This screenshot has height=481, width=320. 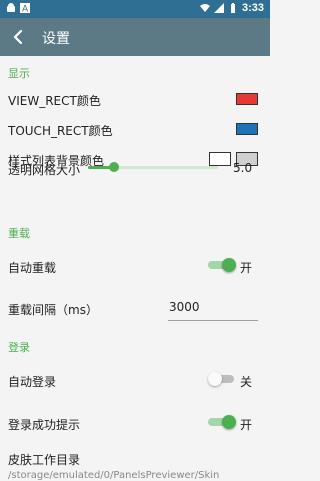 What do you see at coordinates (114, 167) in the screenshot?
I see `grid-size-slider-thumb` at bounding box center [114, 167].